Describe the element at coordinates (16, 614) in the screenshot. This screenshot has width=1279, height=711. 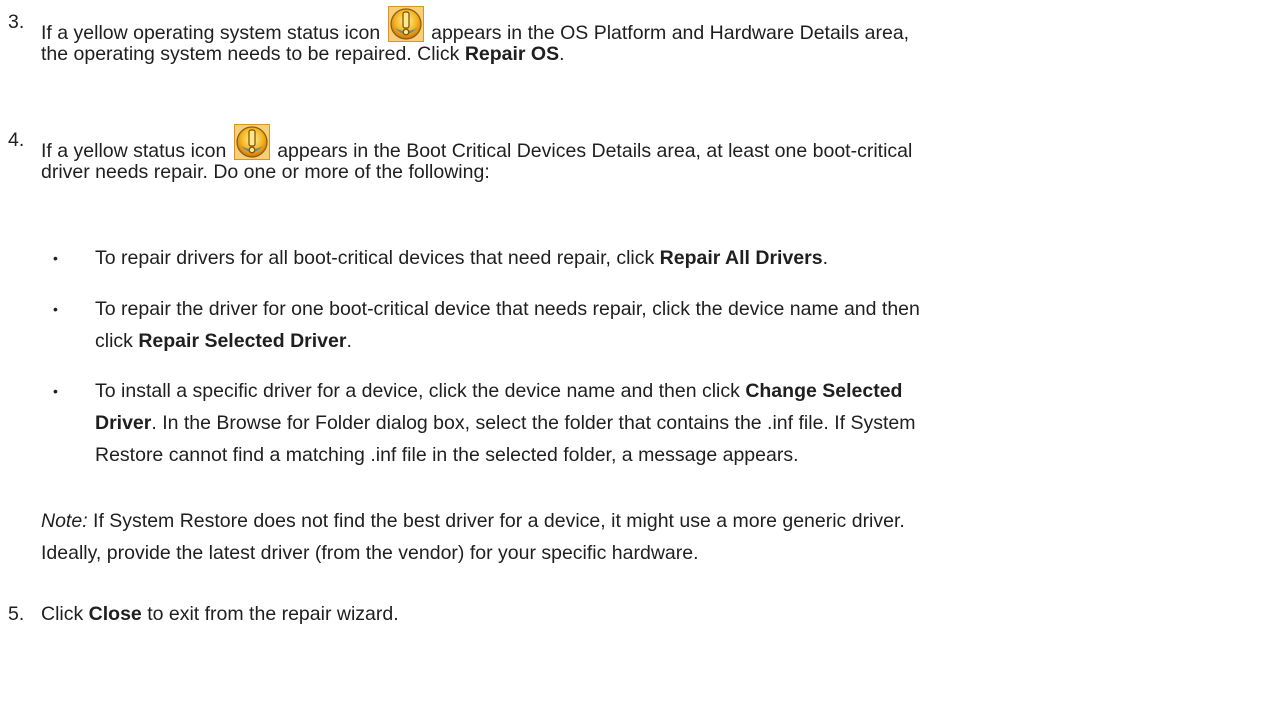
I see `step-number: 5.` at that location.